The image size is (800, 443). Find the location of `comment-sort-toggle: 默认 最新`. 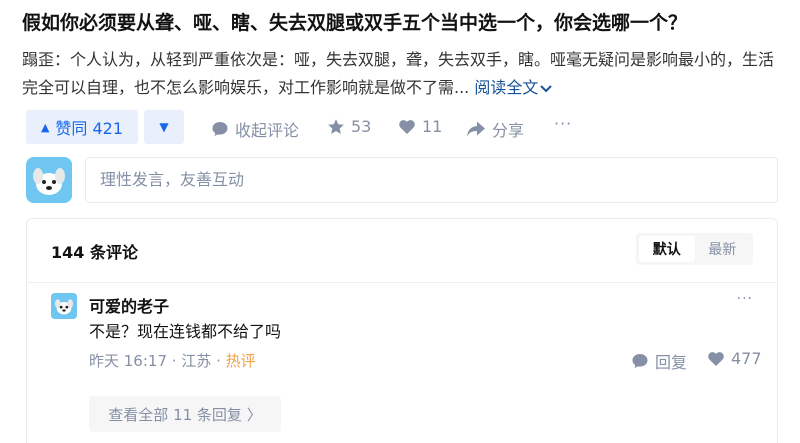

comment-sort-toggle: 默认 最新 is located at coordinates (694, 249).